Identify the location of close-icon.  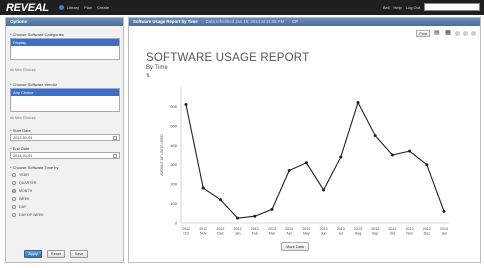
(473, 33).